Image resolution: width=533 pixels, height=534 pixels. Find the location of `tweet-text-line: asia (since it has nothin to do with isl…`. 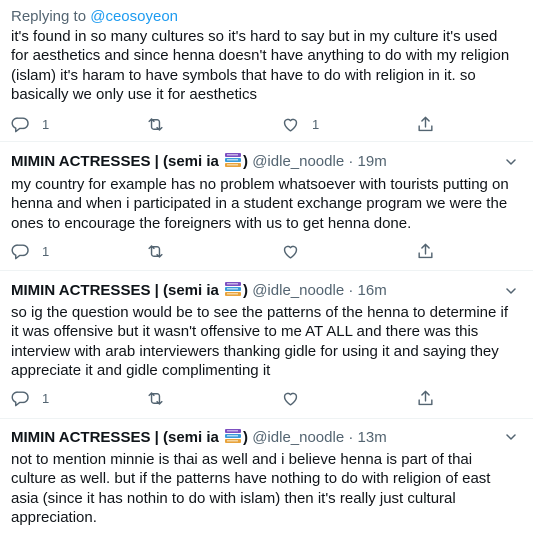

tweet-text-line: asia (since it has nothin to do with isl… is located at coordinates (233, 498).